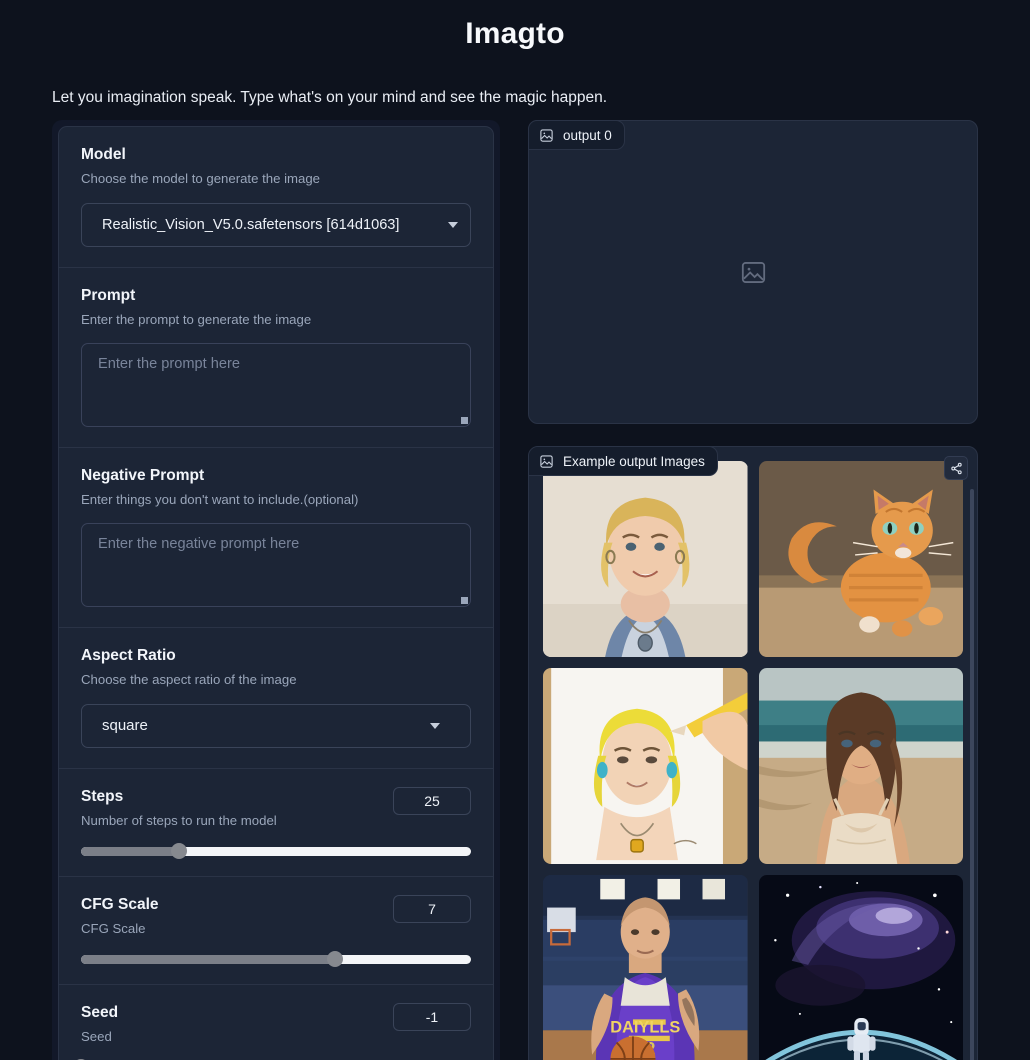  I want to click on aspect-ratio-label: Aspect Ratio, so click(128, 655).